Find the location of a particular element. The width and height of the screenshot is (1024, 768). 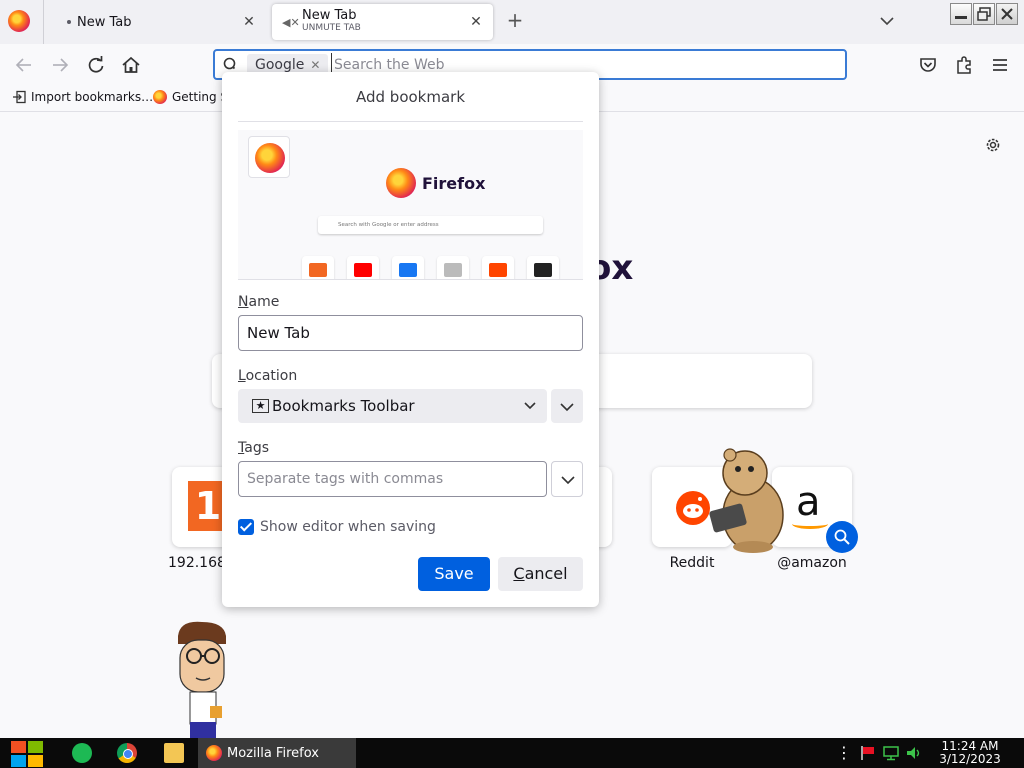

system-clock: 11:24 AM 3/12/2023 is located at coordinates (970, 753).